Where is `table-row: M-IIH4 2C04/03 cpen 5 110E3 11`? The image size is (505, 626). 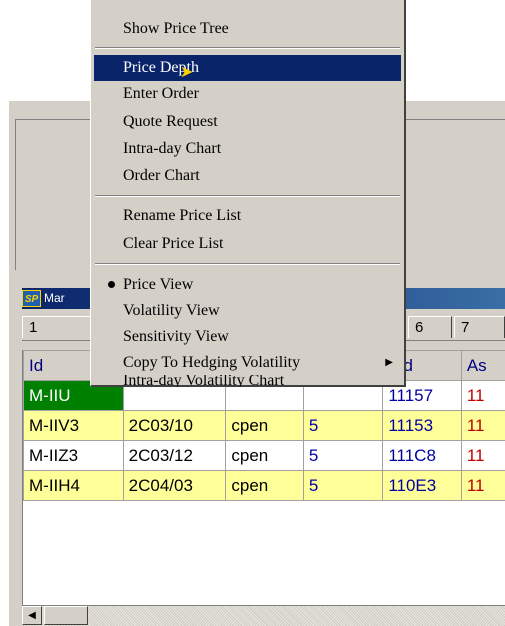
table-row: M-IIH4 2C04/03 cpen 5 110E3 11 is located at coordinates (264, 486).